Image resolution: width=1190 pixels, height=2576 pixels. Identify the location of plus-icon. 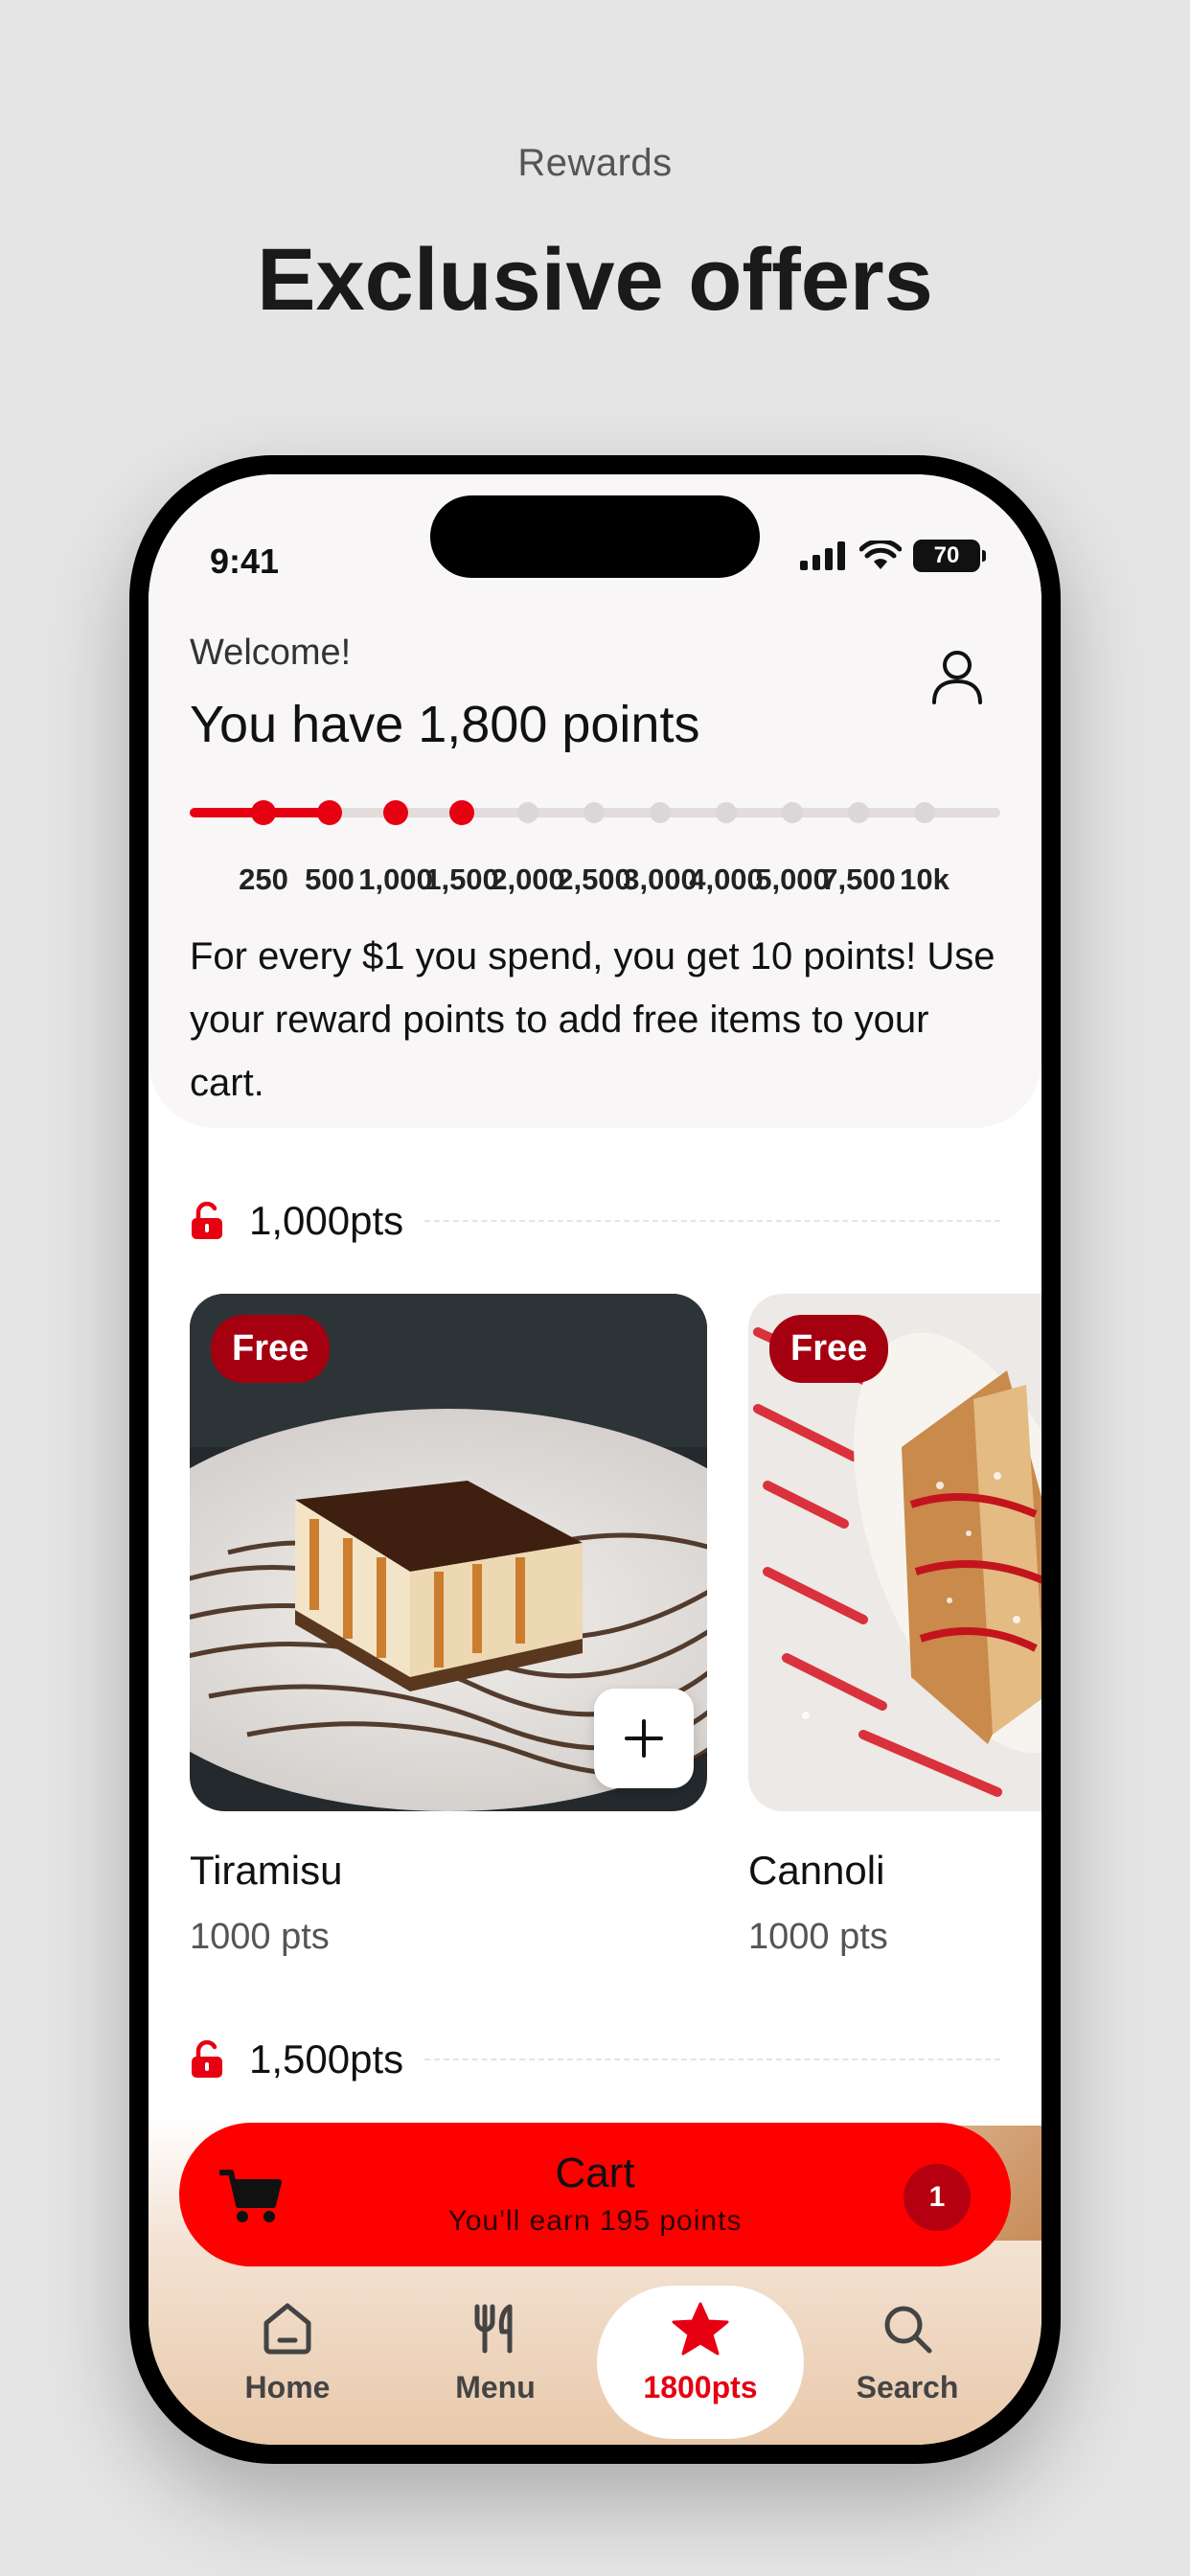
(644, 1738).